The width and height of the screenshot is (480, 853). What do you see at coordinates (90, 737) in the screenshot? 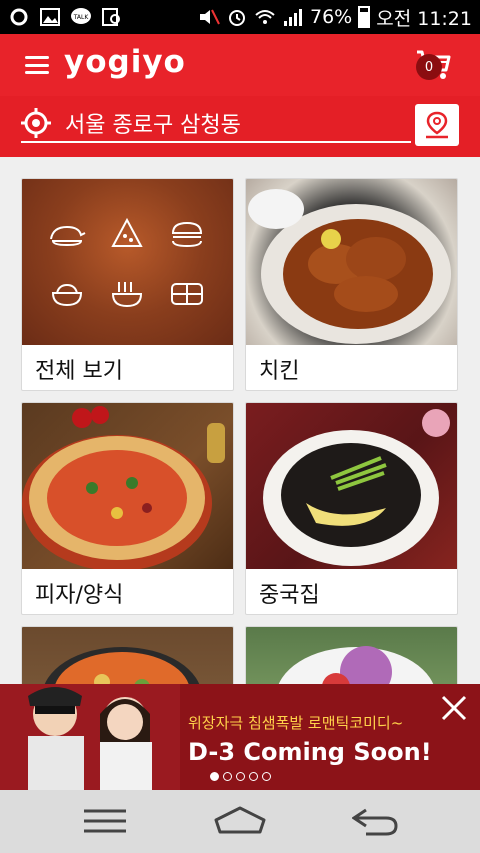
I see `movie-poster-image` at bounding box center [90, 737].